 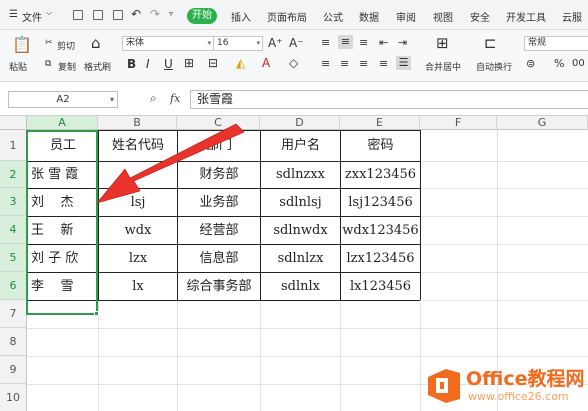 I want to click on watermark-url: www.office26.com, so click(x=518, y=396).